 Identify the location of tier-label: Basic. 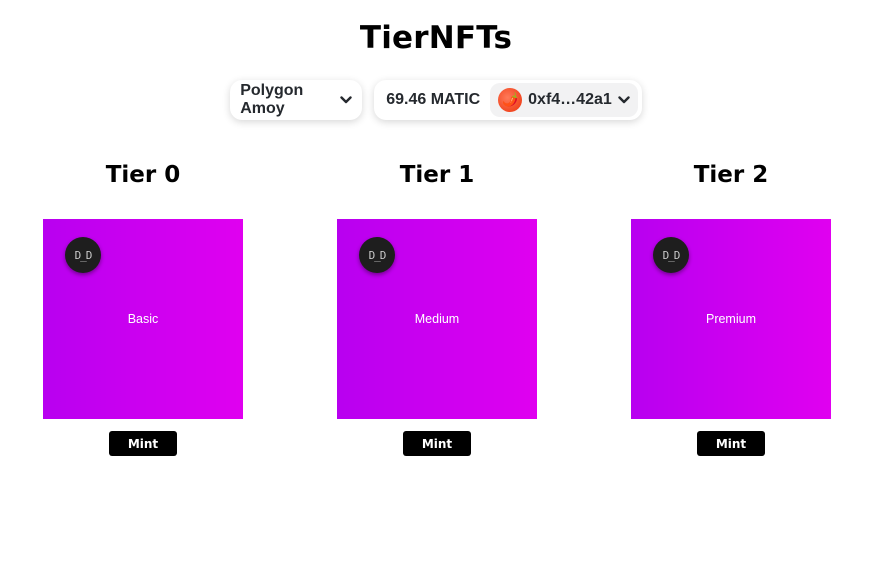
(143, 319).